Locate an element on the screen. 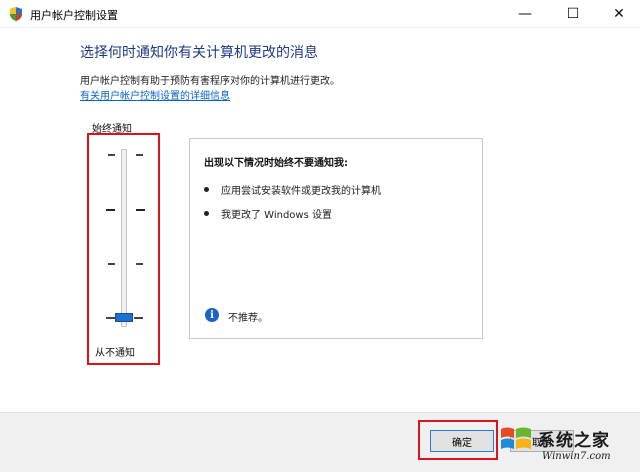 This screenshot has width=640, height=472. maximize-button: ☐ is located at coordinates (573, 14).